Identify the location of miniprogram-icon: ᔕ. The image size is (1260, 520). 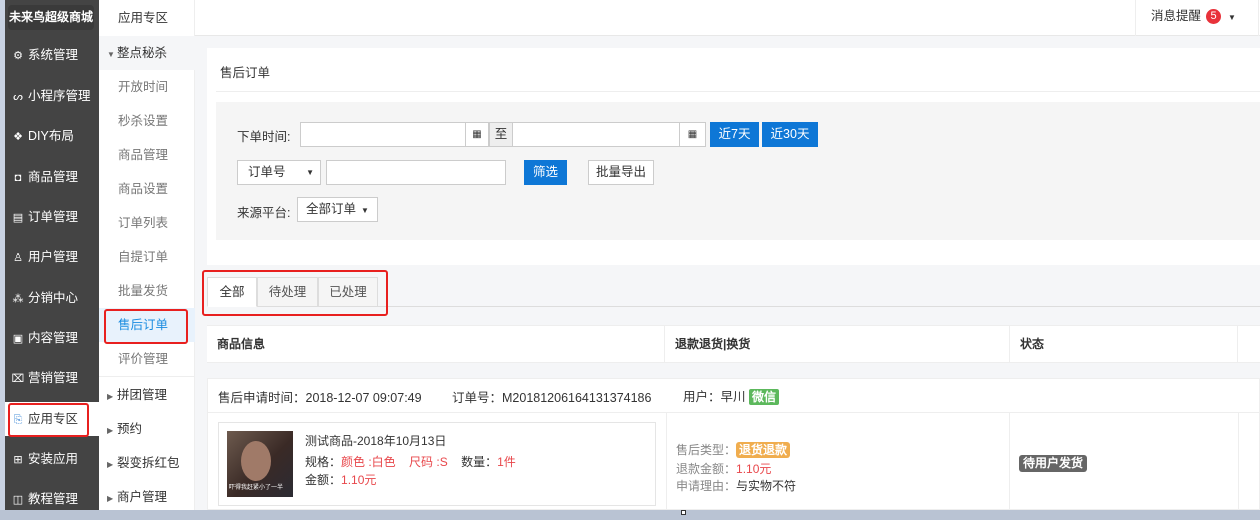
(18, 97).